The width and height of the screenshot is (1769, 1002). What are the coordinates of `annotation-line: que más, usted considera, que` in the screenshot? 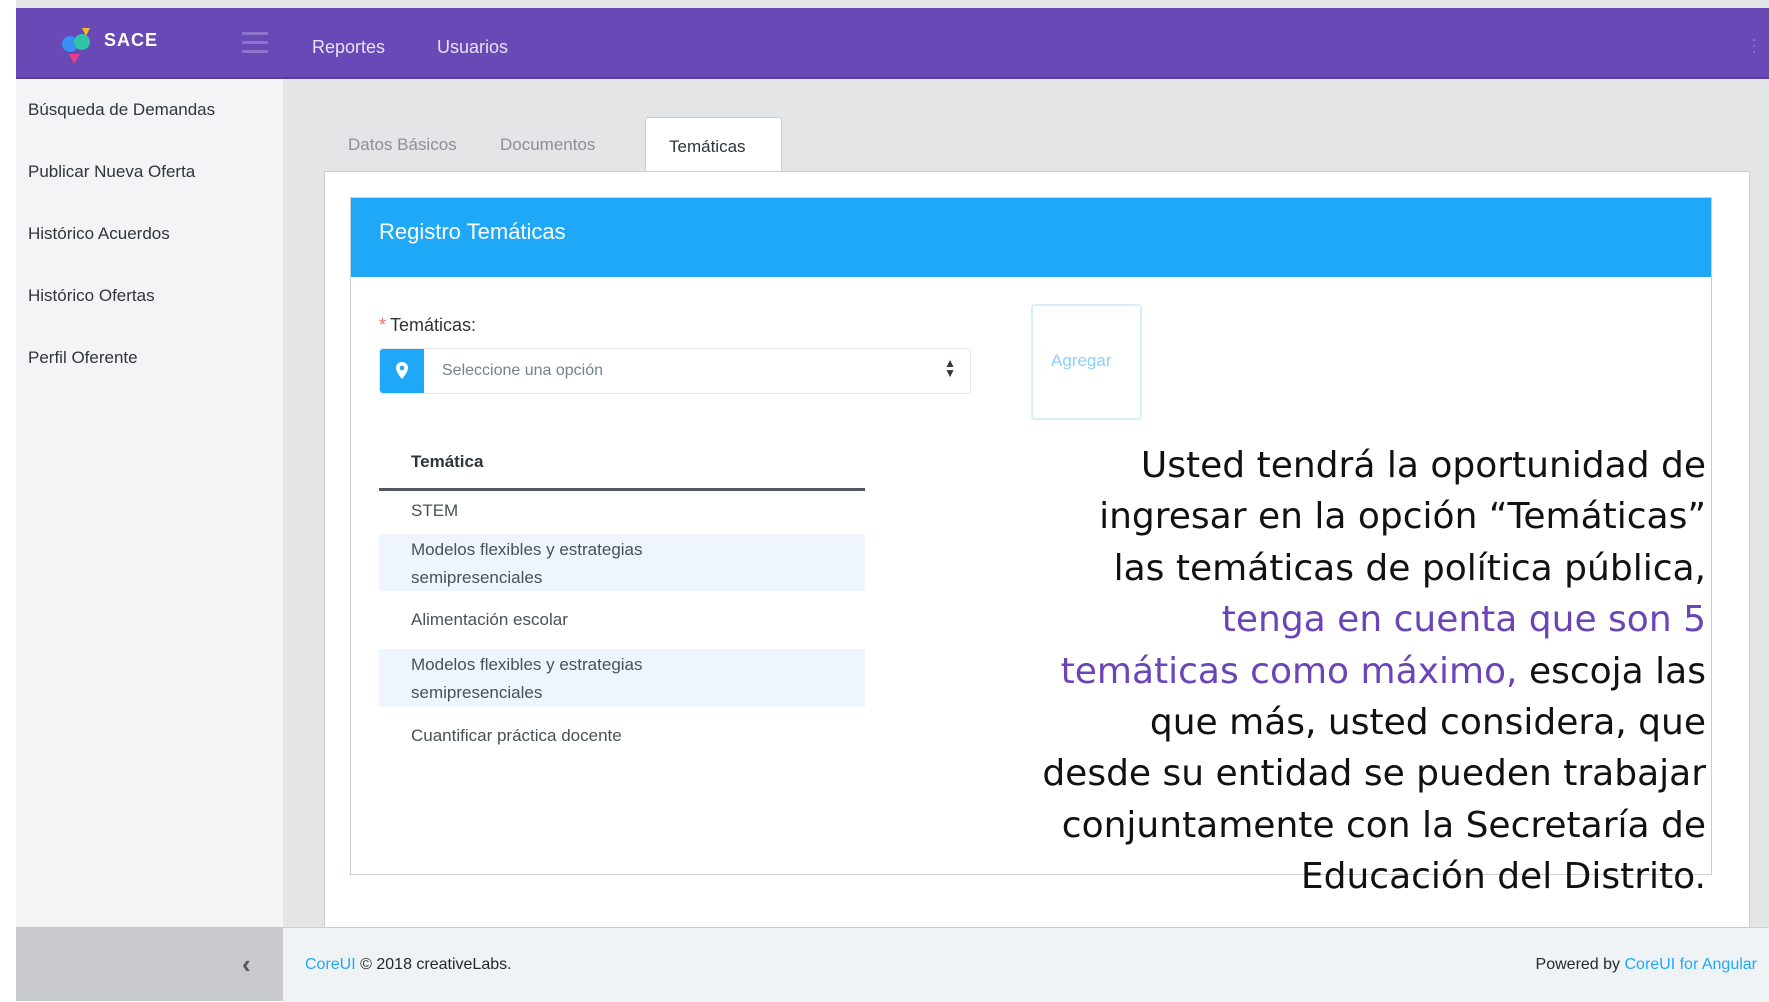 It's located at (1427, 723).